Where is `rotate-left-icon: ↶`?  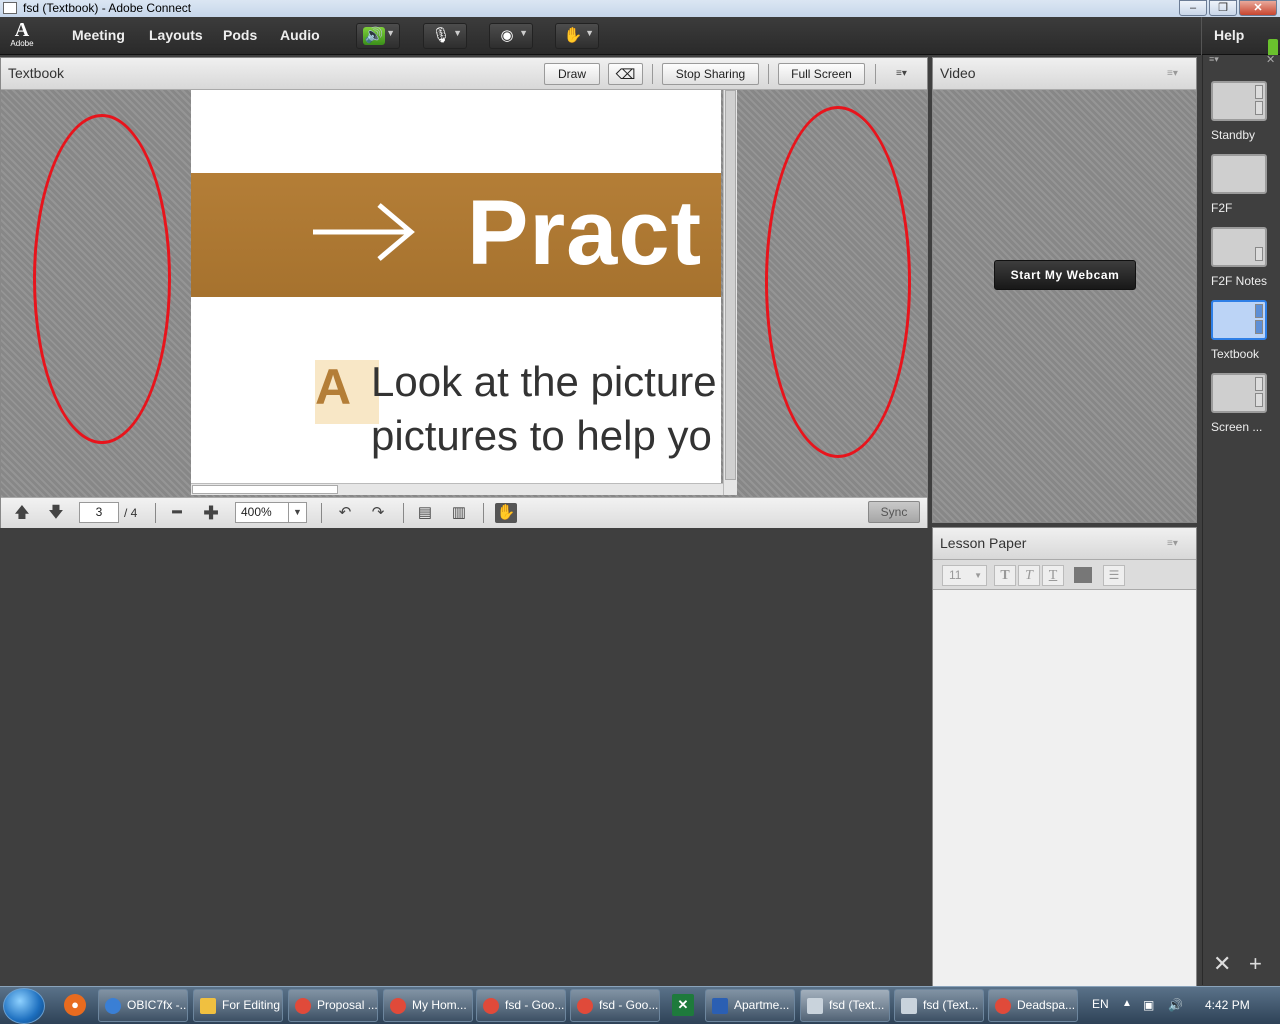 rotate-left-icon: ↶ is located at coordinates (345, 513).